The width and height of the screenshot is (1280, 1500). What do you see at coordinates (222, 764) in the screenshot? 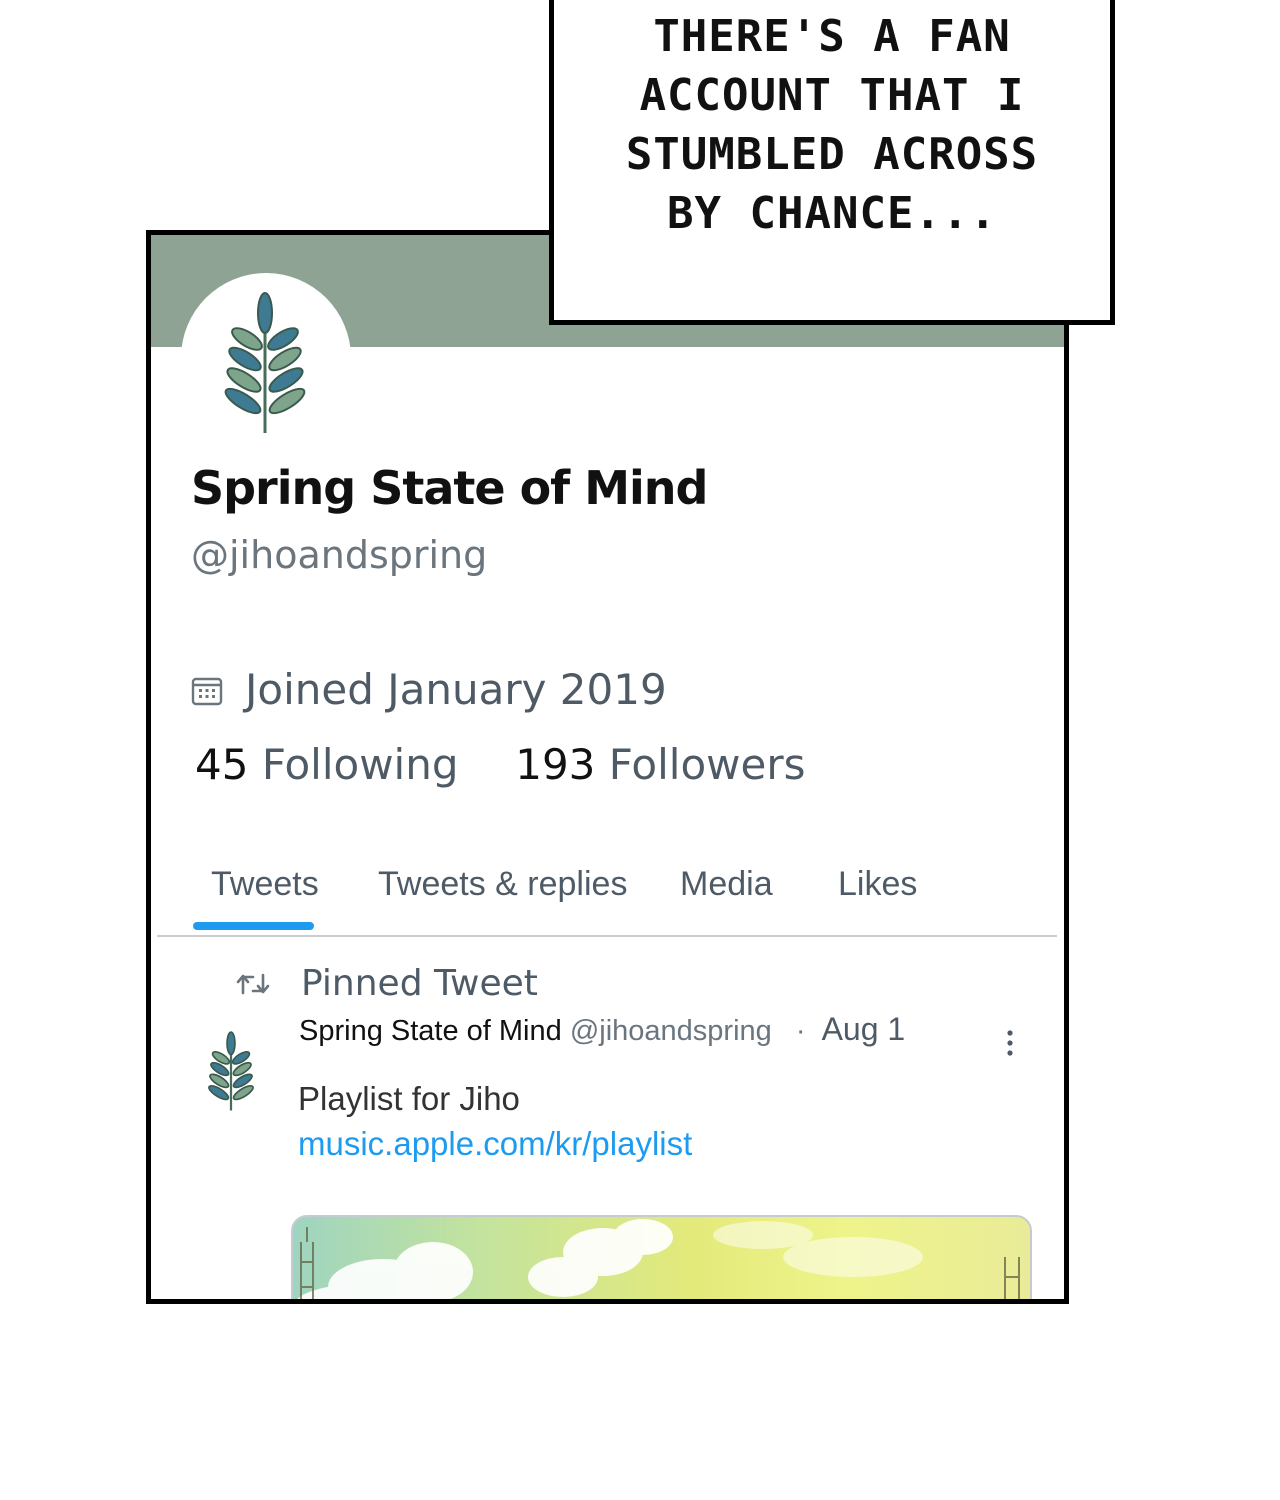
I see `following-count: 45` at bounding box center [222, 764].